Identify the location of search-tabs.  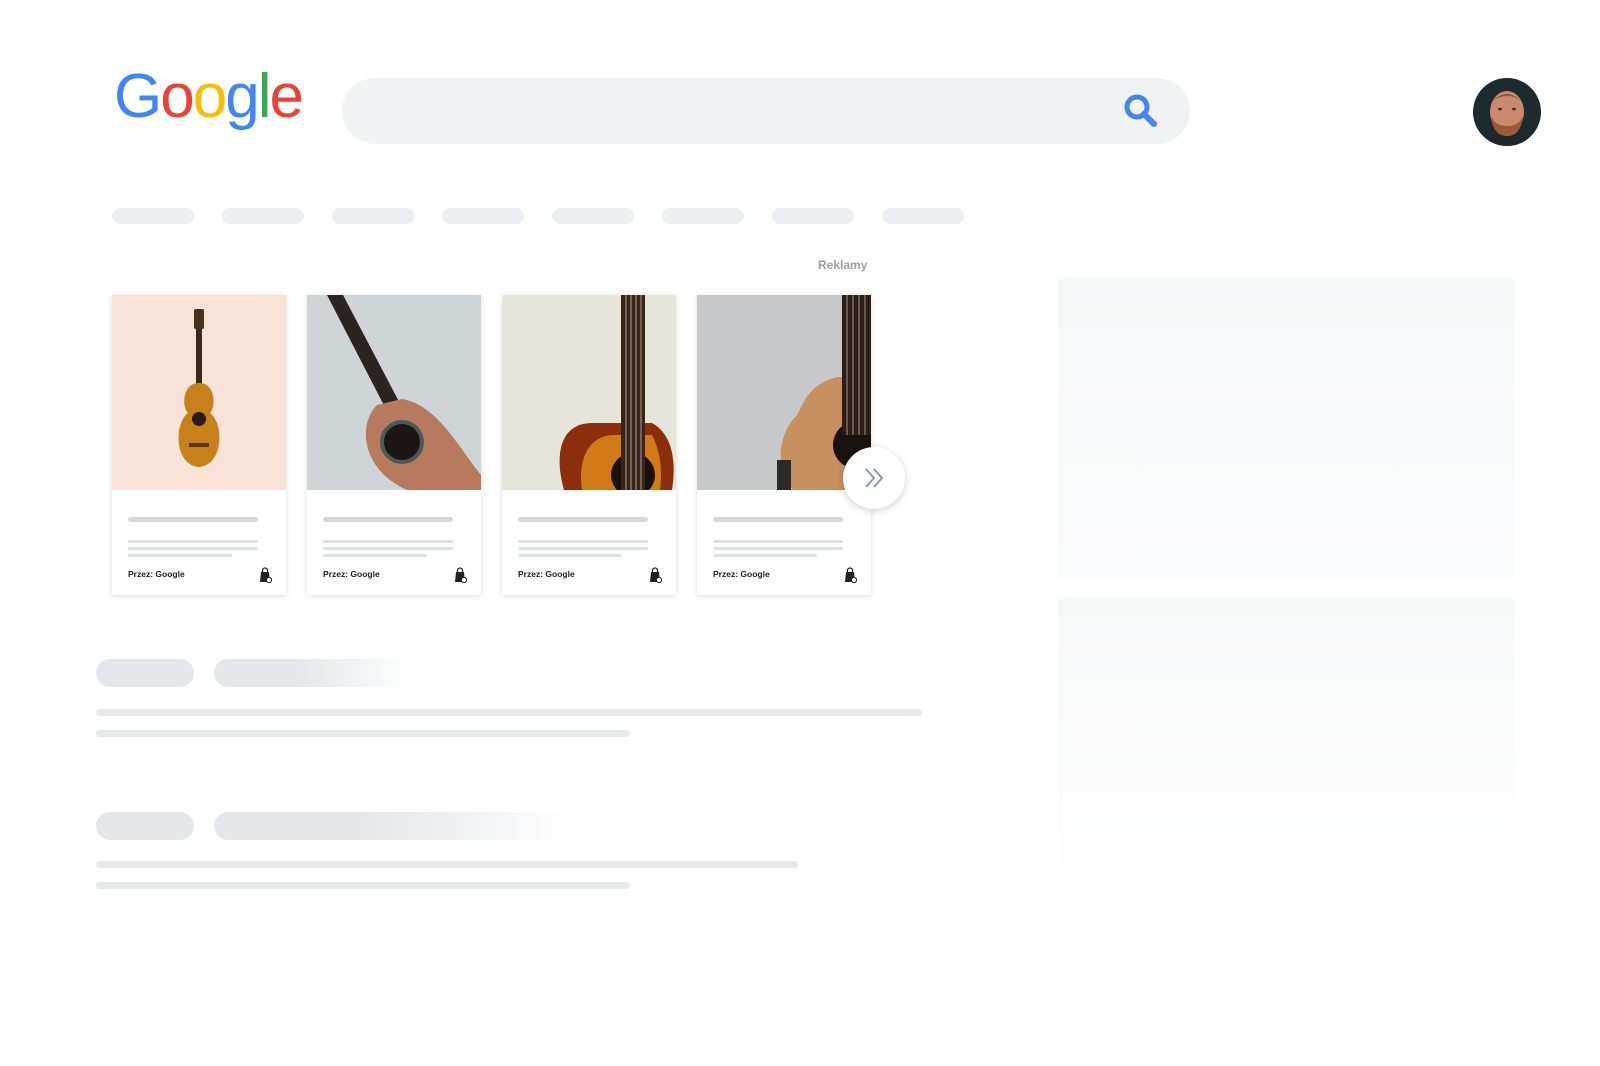
(538, 216).